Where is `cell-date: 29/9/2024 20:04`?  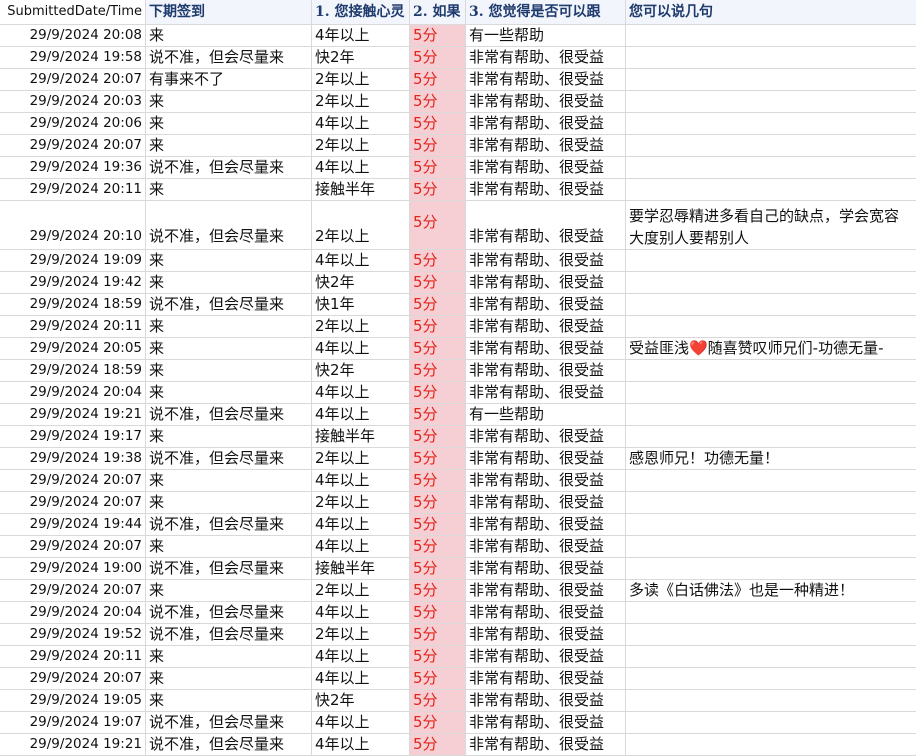 cell-date: 29/9/2024 20:04 is located at coordinates (73, 612).